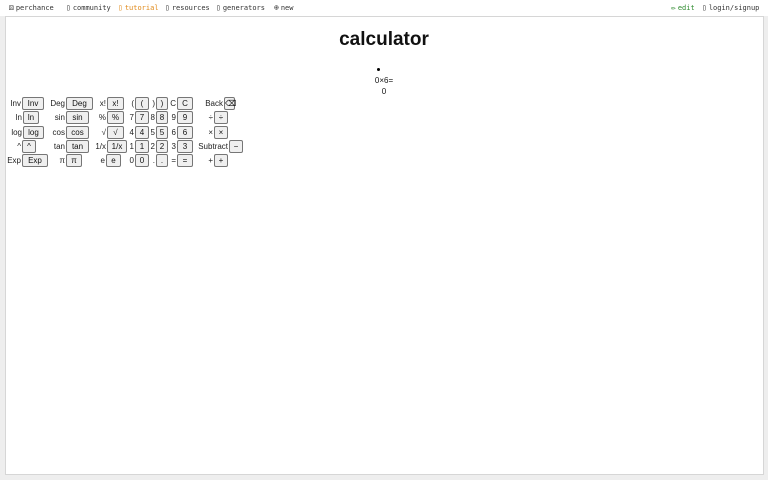 The width and height of the screenshot is (768, 480). I want to click on key-button: 7, so click(142, 117).